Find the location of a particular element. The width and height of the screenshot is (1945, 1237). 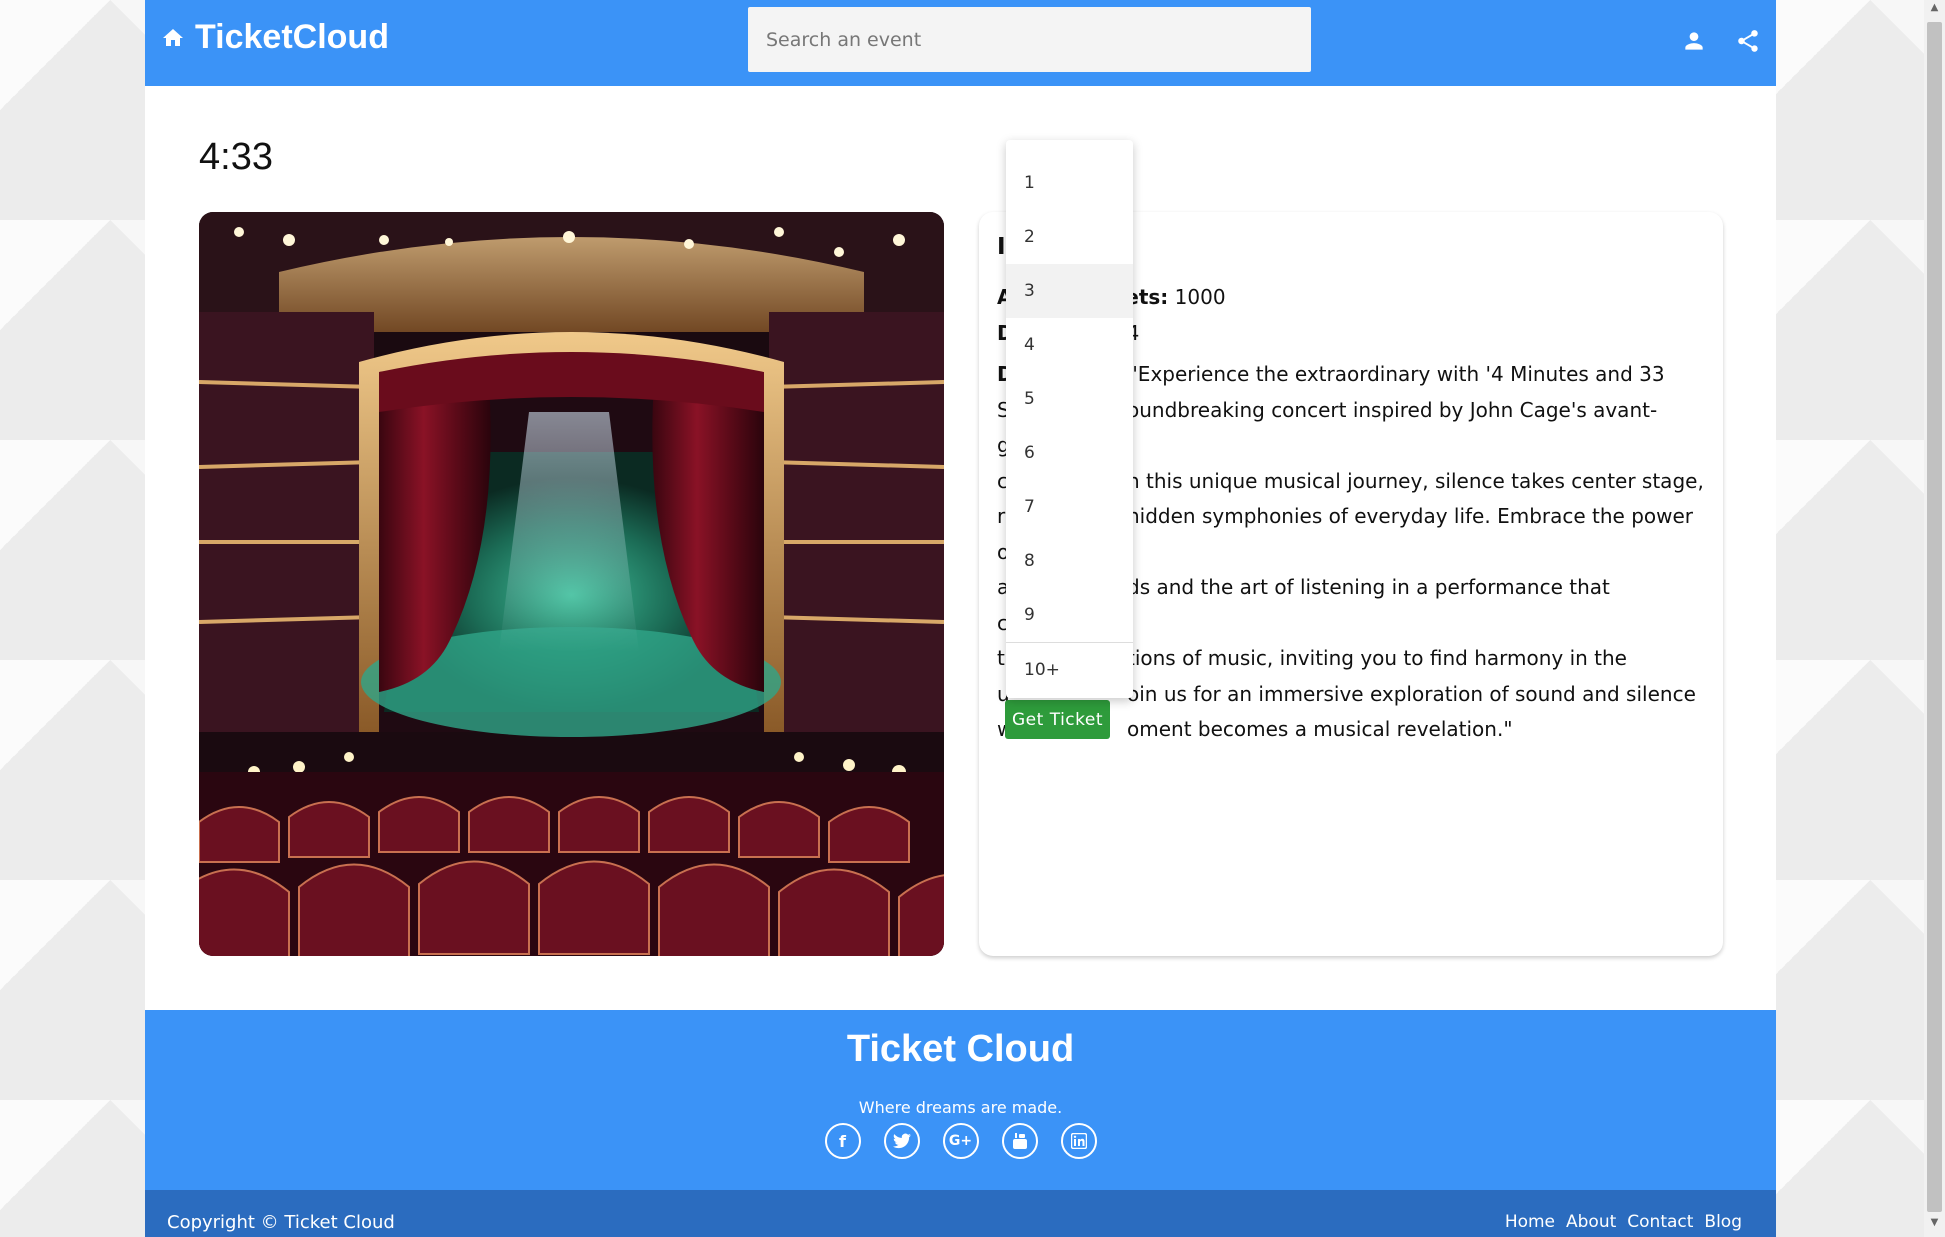

top-navbar: TicketCloud is located at coordinates (960, 43).